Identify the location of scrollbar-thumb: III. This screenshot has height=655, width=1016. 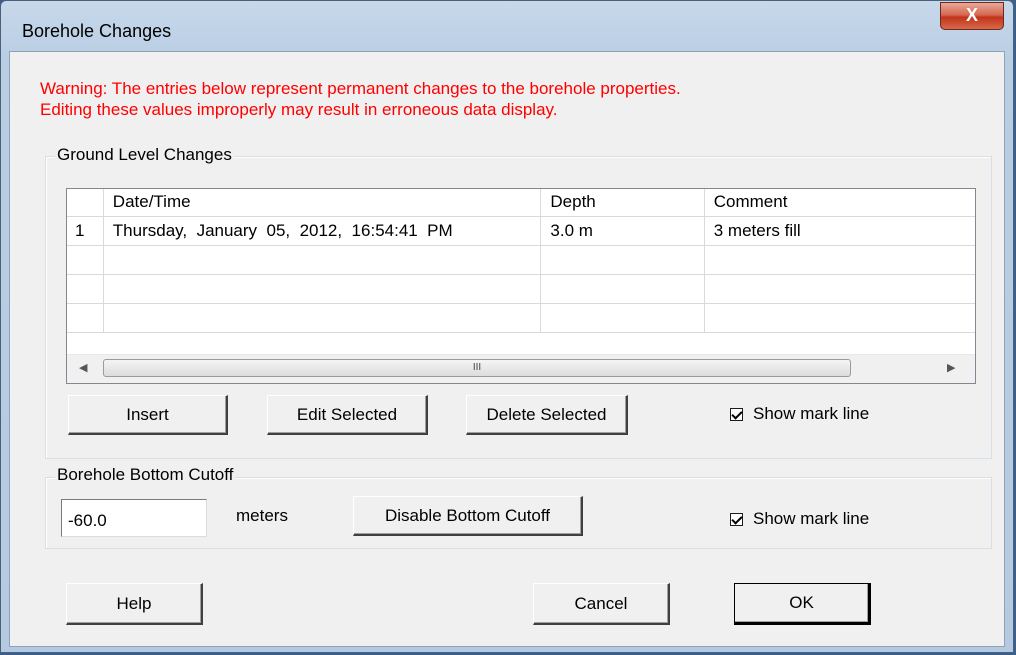
(477, 368).